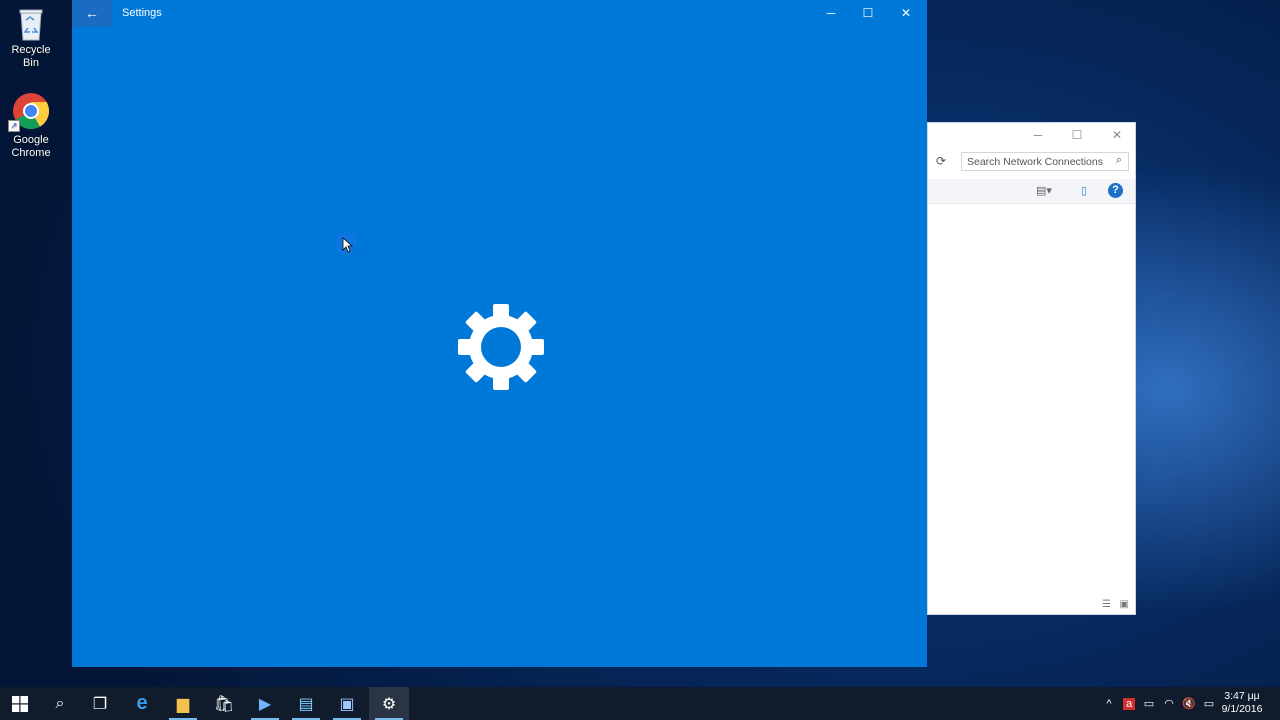 Image resolution: width=1280 pixels, height=720 pixels. Describe the element at coordinates (346, 243) in the screenshot. I see `mouse-cursor-icon` at that location.